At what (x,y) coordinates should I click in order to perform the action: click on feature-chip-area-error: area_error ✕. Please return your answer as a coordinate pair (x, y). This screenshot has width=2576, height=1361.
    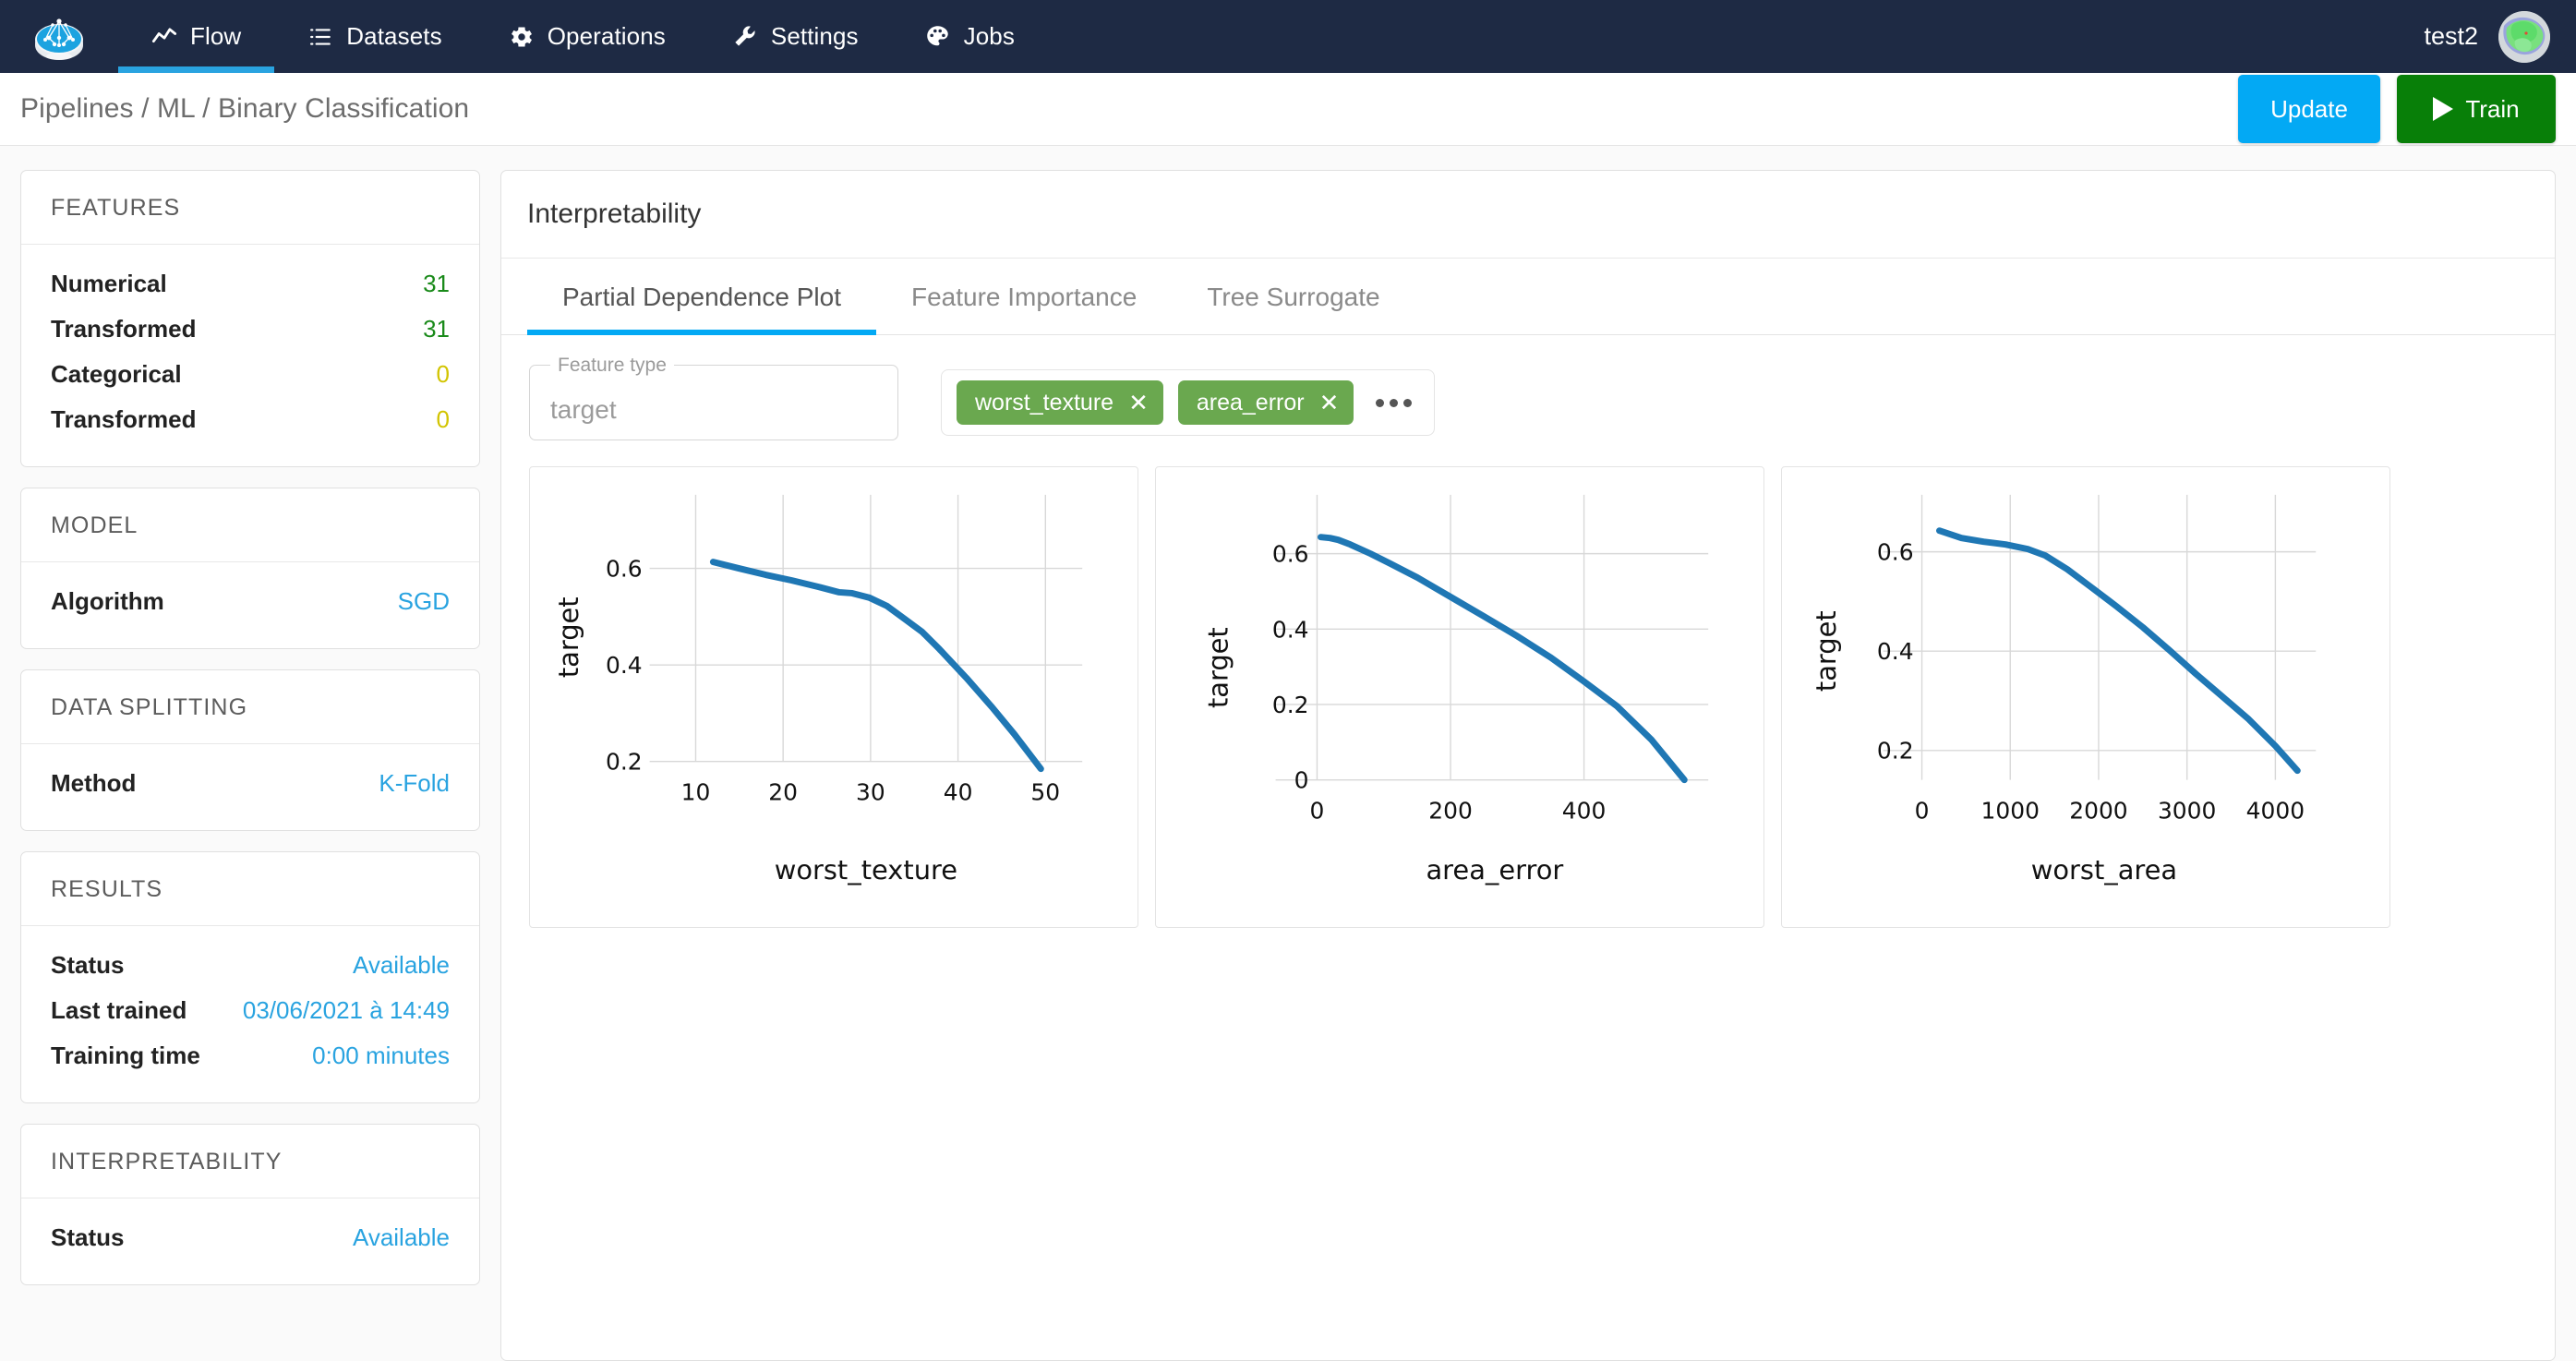
    Looking at the image, I should click on (1265, 402).